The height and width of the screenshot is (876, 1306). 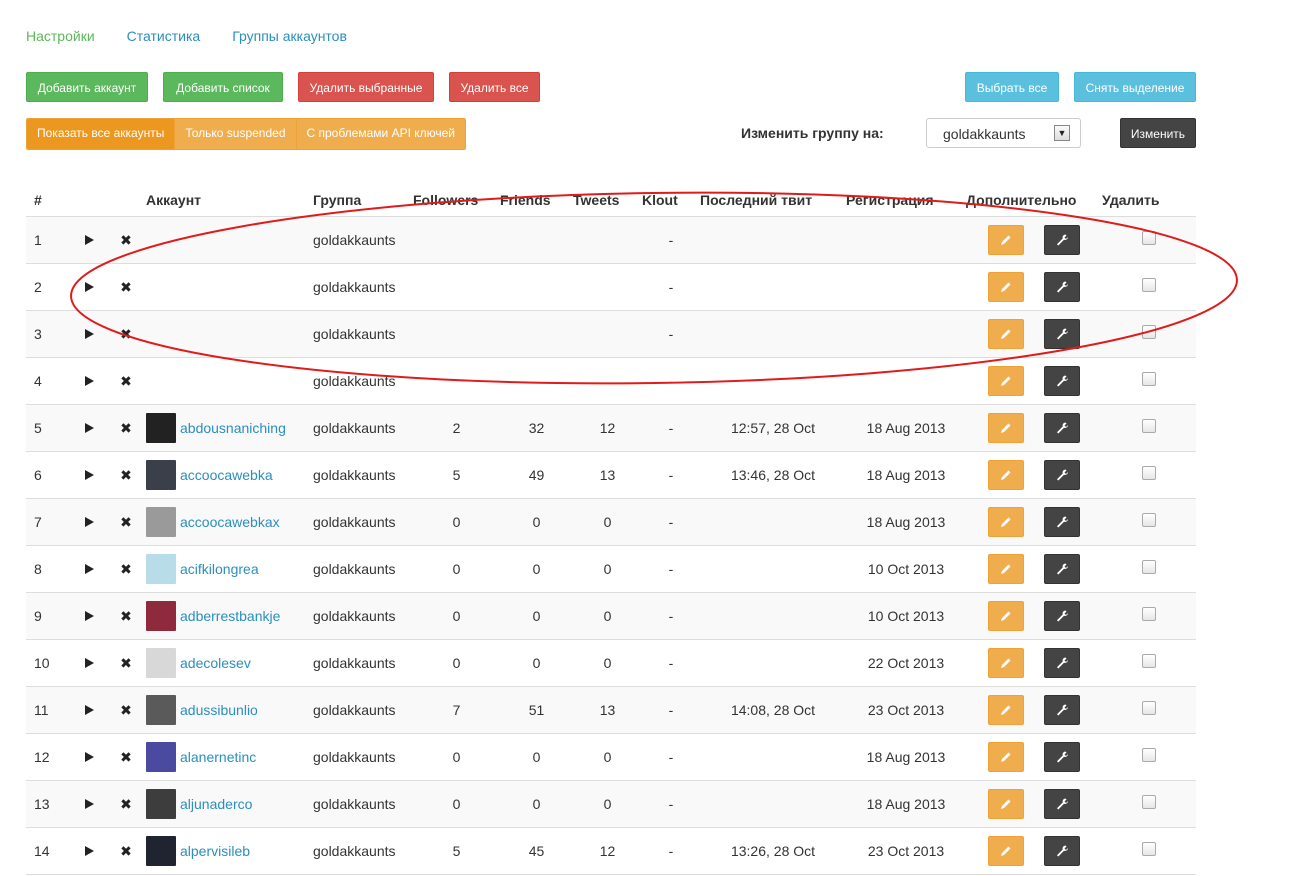 What do you see at coordinates (773, 200) in the screenshot?
I see `header-last-tweet: Последний твит` at bounding box center [773, 200].